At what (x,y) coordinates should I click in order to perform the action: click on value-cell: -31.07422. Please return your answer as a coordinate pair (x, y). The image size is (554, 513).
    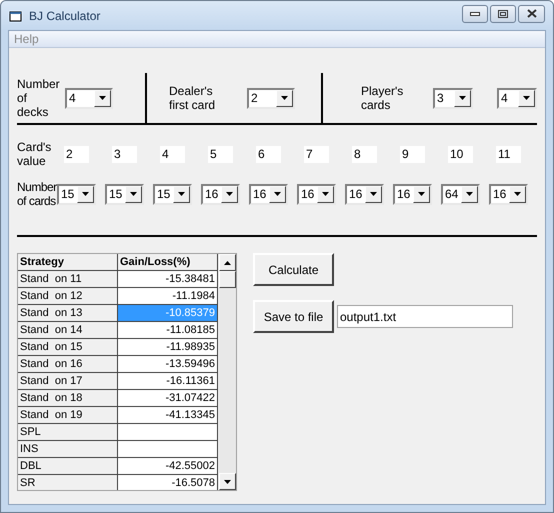
    Looking at the image, I should click on (168, 398).